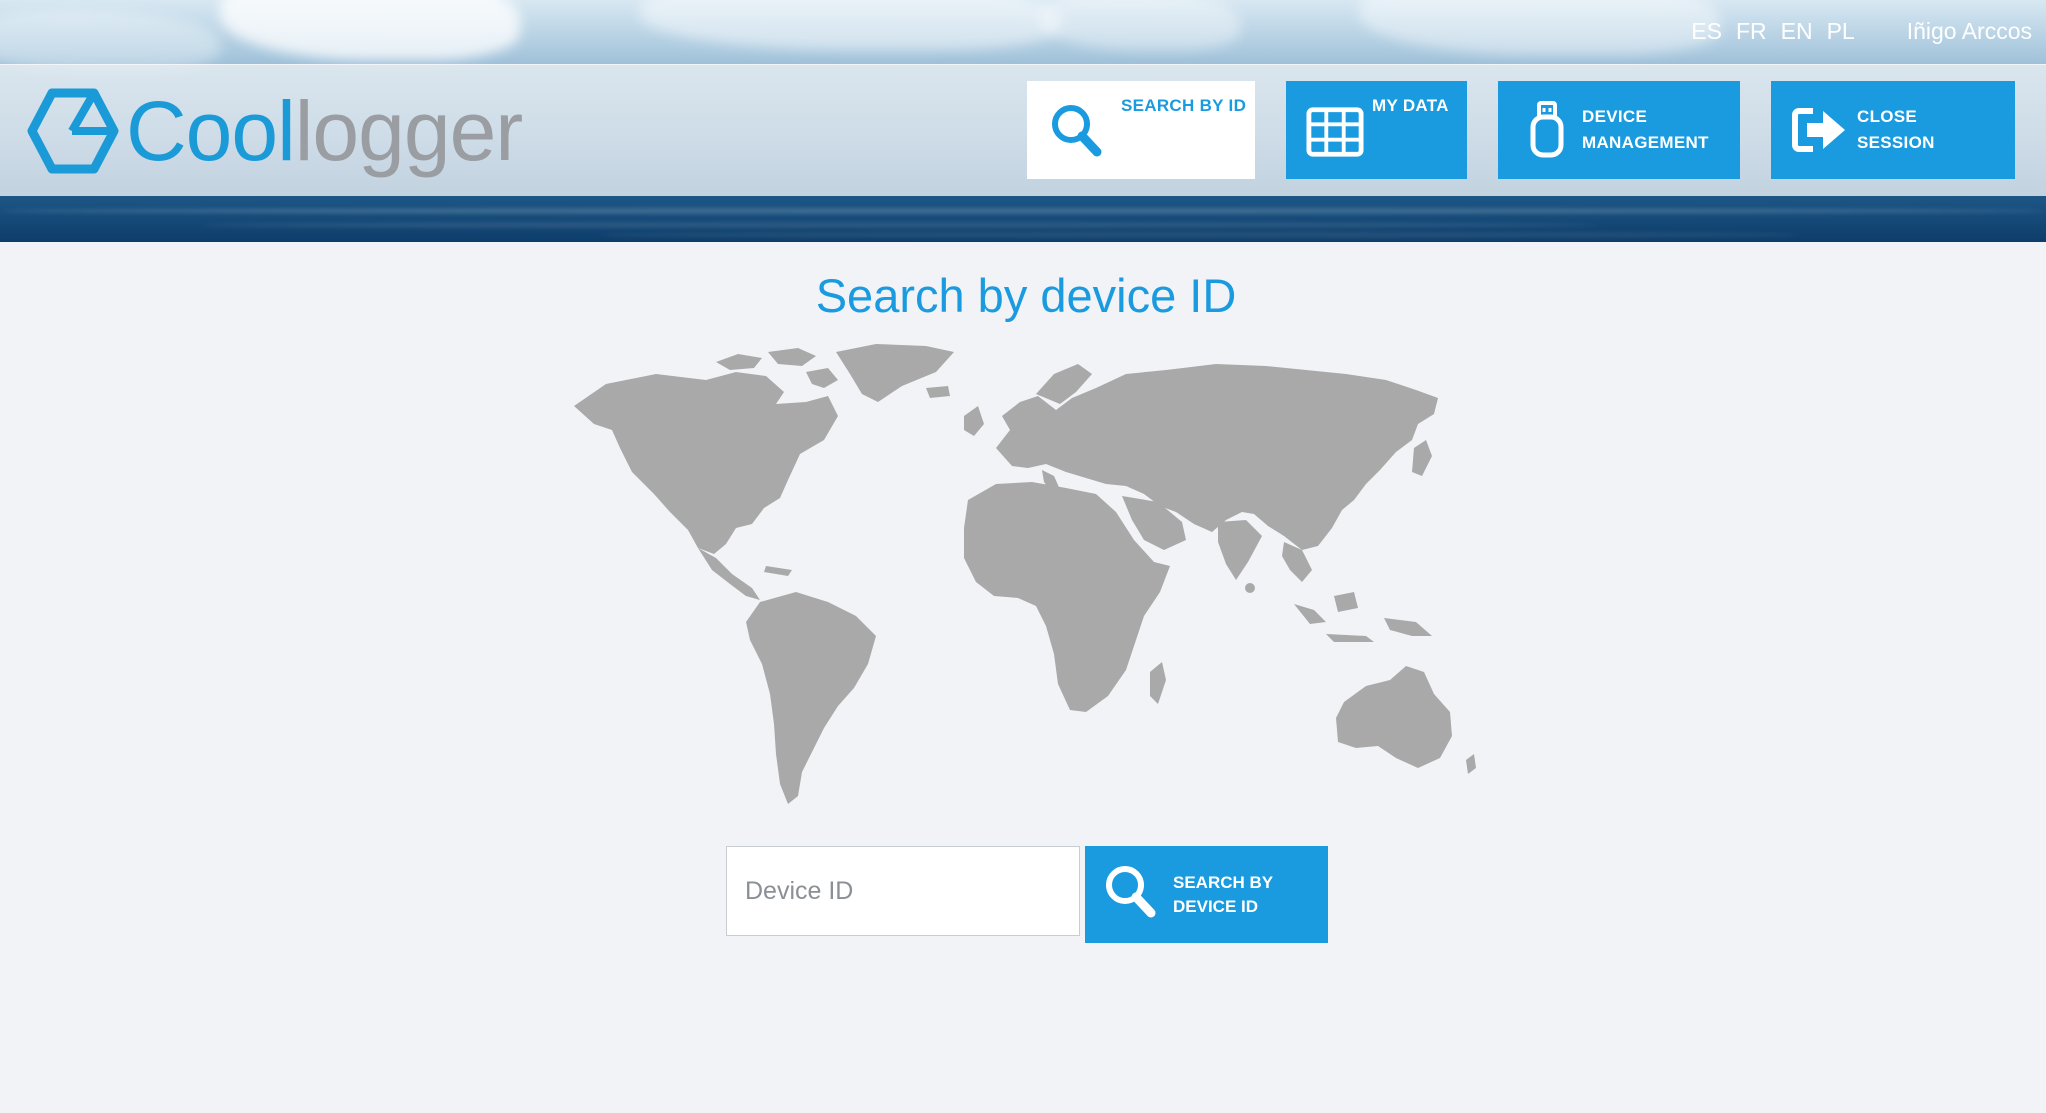 This screenshot has height=1113, width=2046. Describe the element at coordinates (1335, 132) in the screenshot. I see `grid-icon` at that location.